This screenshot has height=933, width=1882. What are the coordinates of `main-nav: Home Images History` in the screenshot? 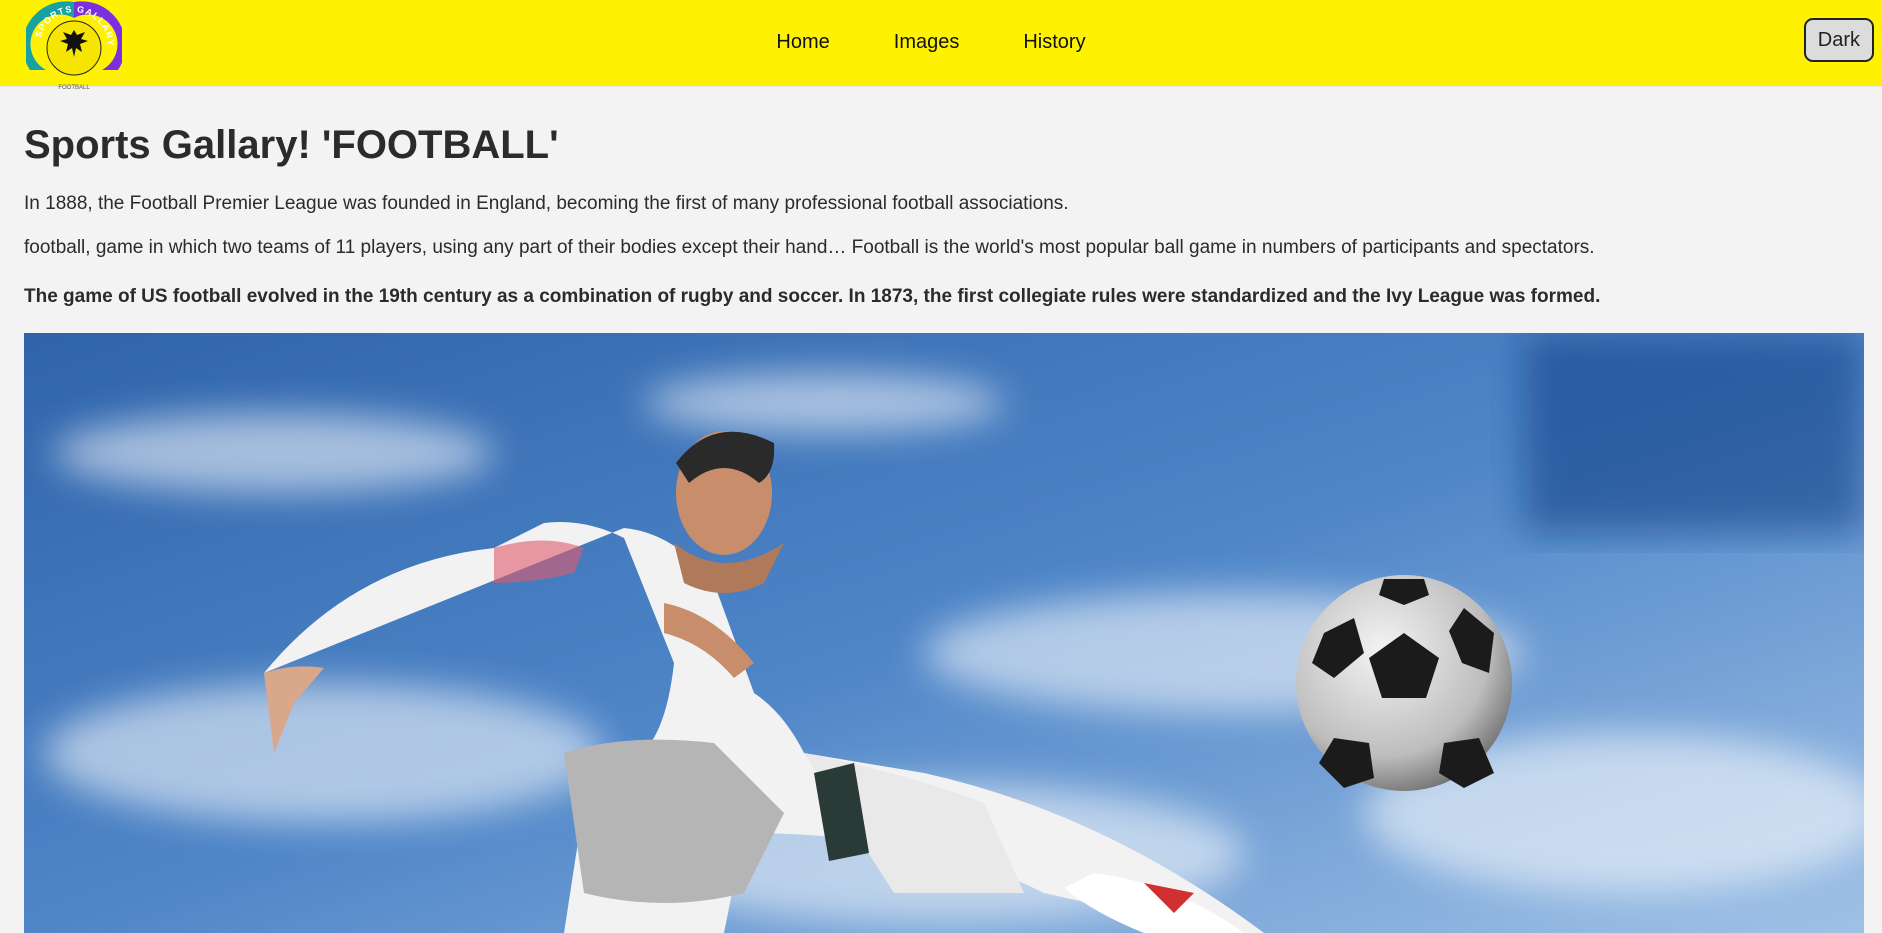 It's located at (941, 42).